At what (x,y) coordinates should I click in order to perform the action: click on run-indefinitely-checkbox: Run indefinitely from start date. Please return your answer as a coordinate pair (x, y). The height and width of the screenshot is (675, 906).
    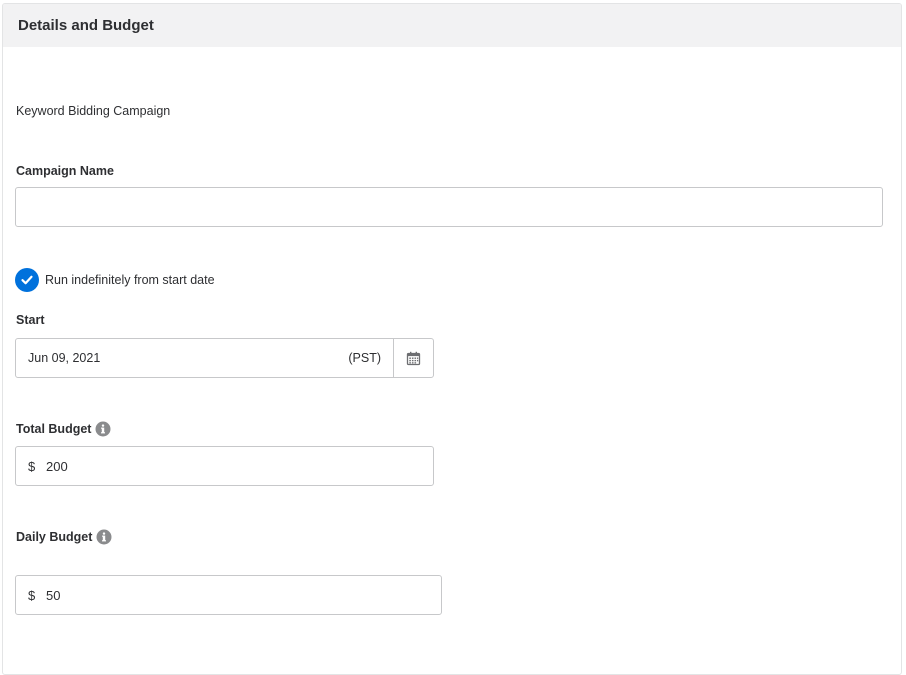
    Looking at the image, I should click on (115, 280).